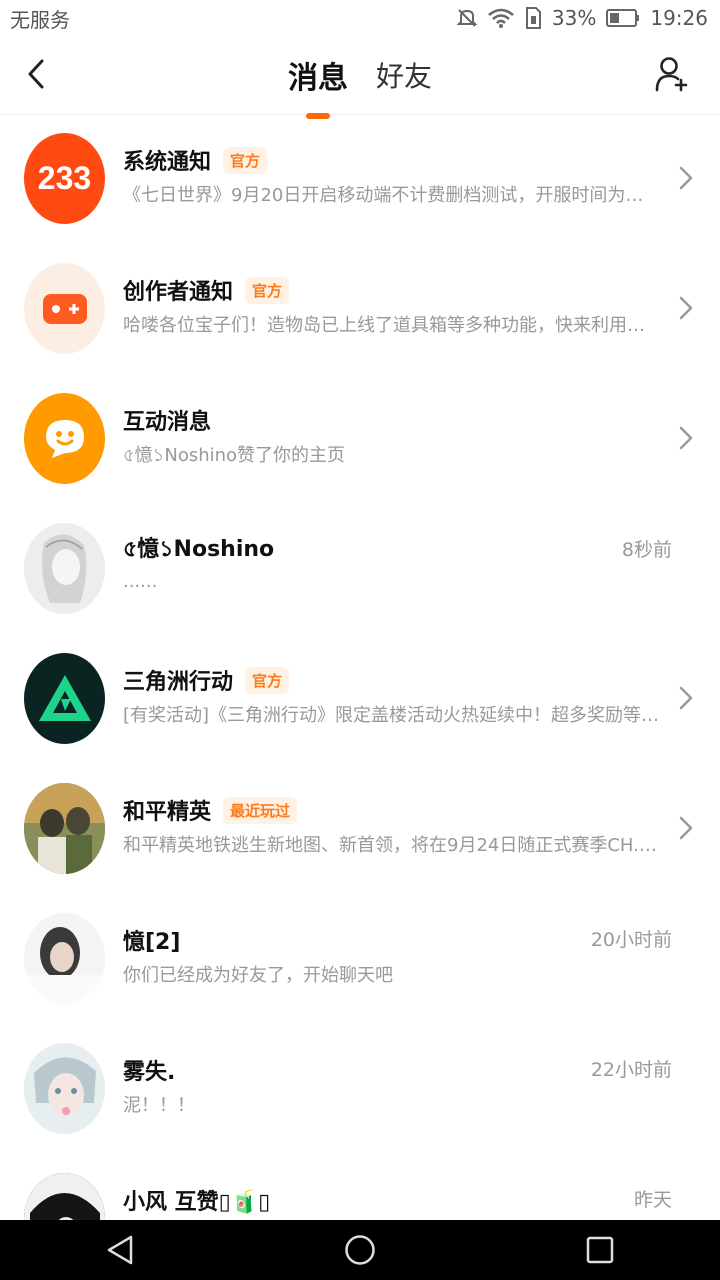 The image size is (720, 1280). What do you see at coordinates (574, 18) in the screenshot?
I see `battery-percent: 33%` at bounding box center [574, 18].